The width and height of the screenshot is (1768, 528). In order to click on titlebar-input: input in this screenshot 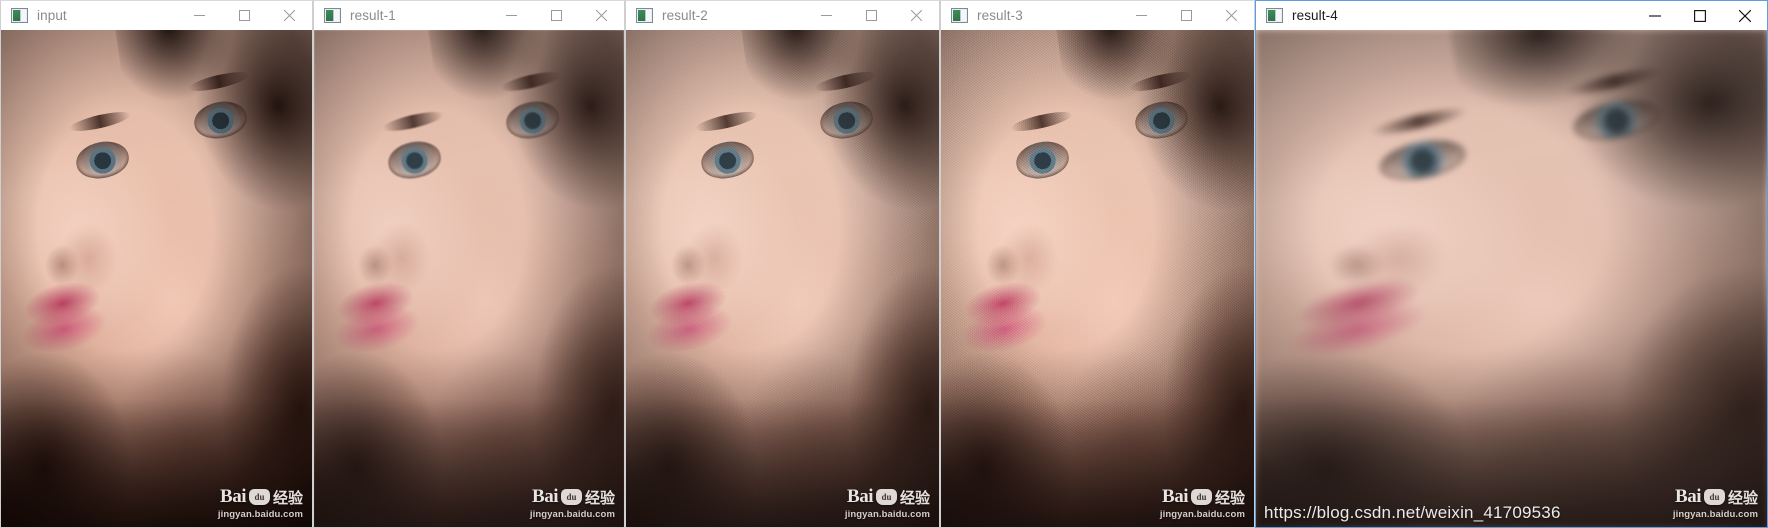, I will do `click(156, 15)`.